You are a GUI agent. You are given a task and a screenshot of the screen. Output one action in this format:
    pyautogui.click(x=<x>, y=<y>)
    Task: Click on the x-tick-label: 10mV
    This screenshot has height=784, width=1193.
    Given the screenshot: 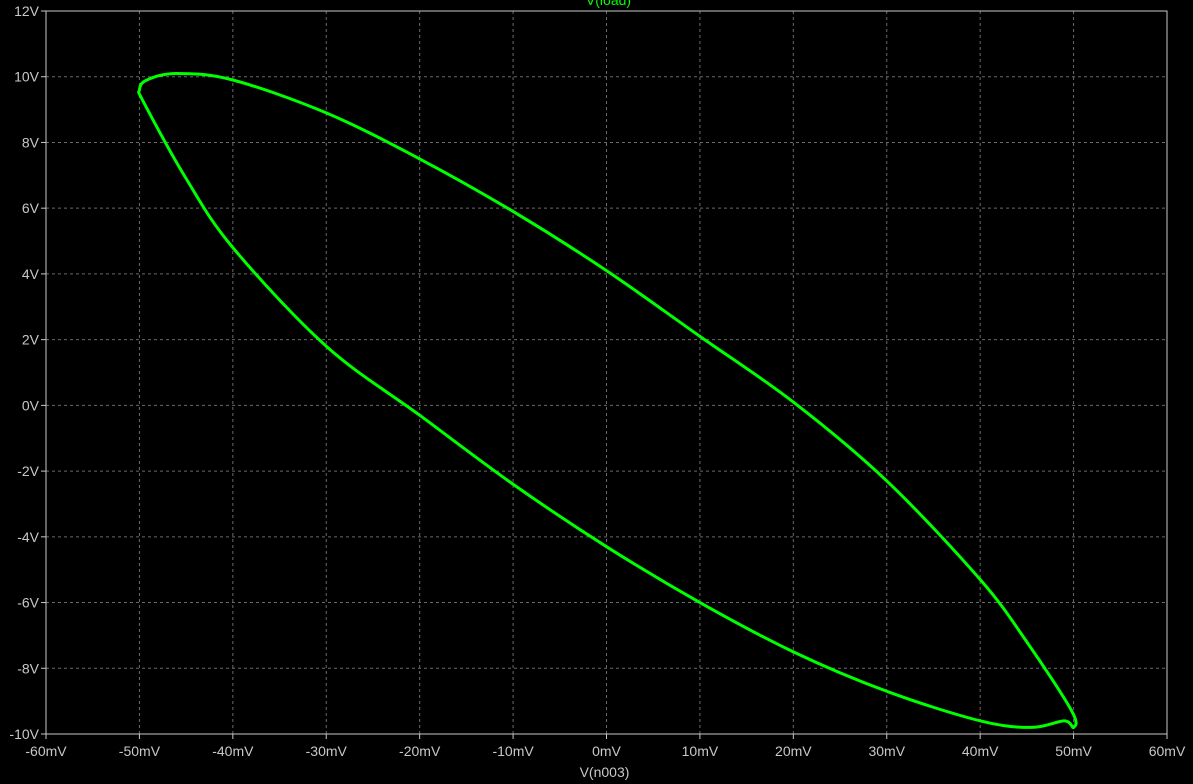 What is the action you would take?
    pyautogui.click(x=700, y=751)
    